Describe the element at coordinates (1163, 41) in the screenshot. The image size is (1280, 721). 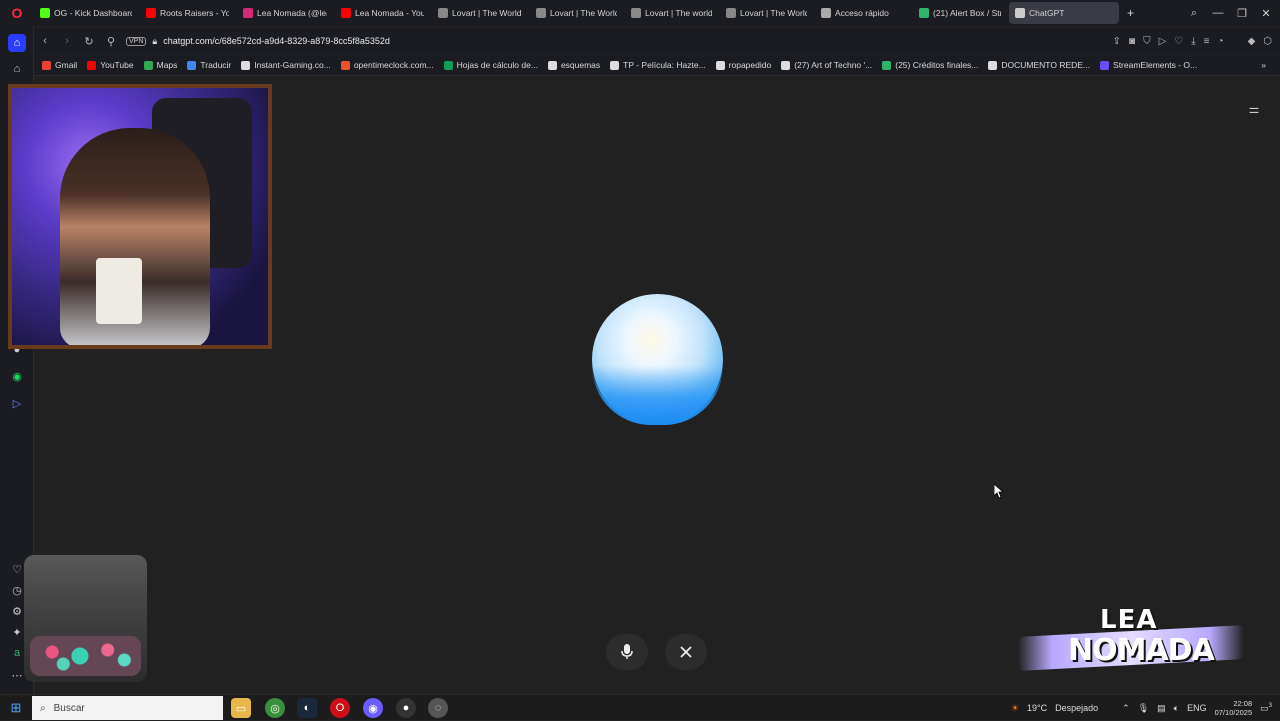
I see `play-icon: ▷` at that location.